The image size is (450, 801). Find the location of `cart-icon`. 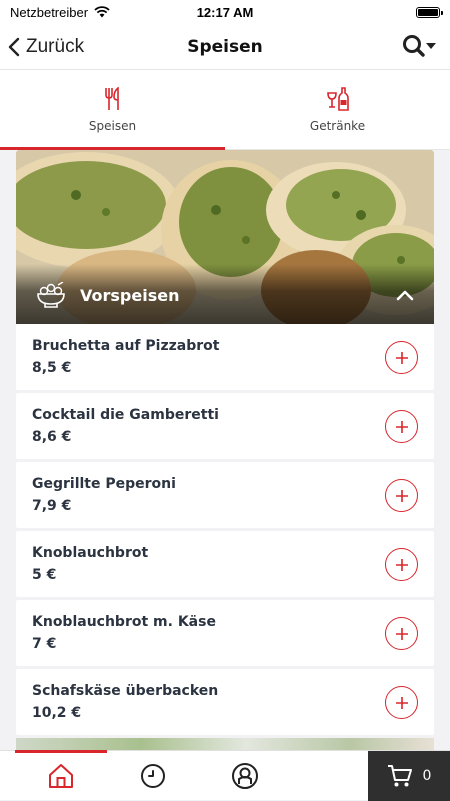

cart-icon is located at coordinates (400, 776).